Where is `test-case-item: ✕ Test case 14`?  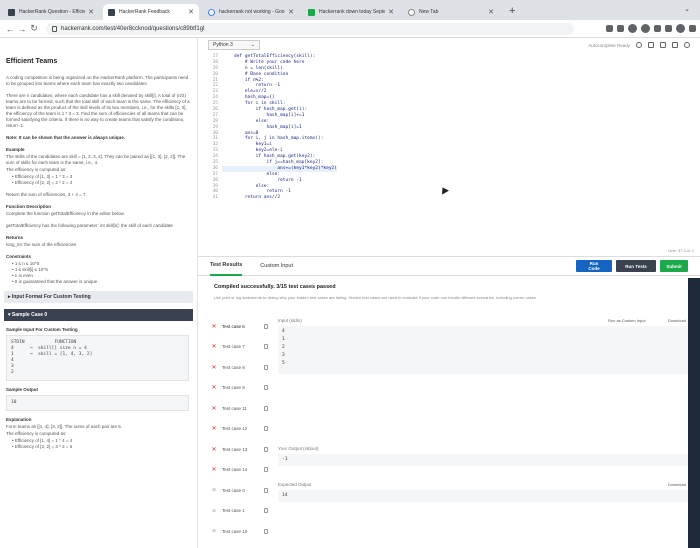
test-case-item: ✕ Test case 14 is located at coordinates (239, 470).